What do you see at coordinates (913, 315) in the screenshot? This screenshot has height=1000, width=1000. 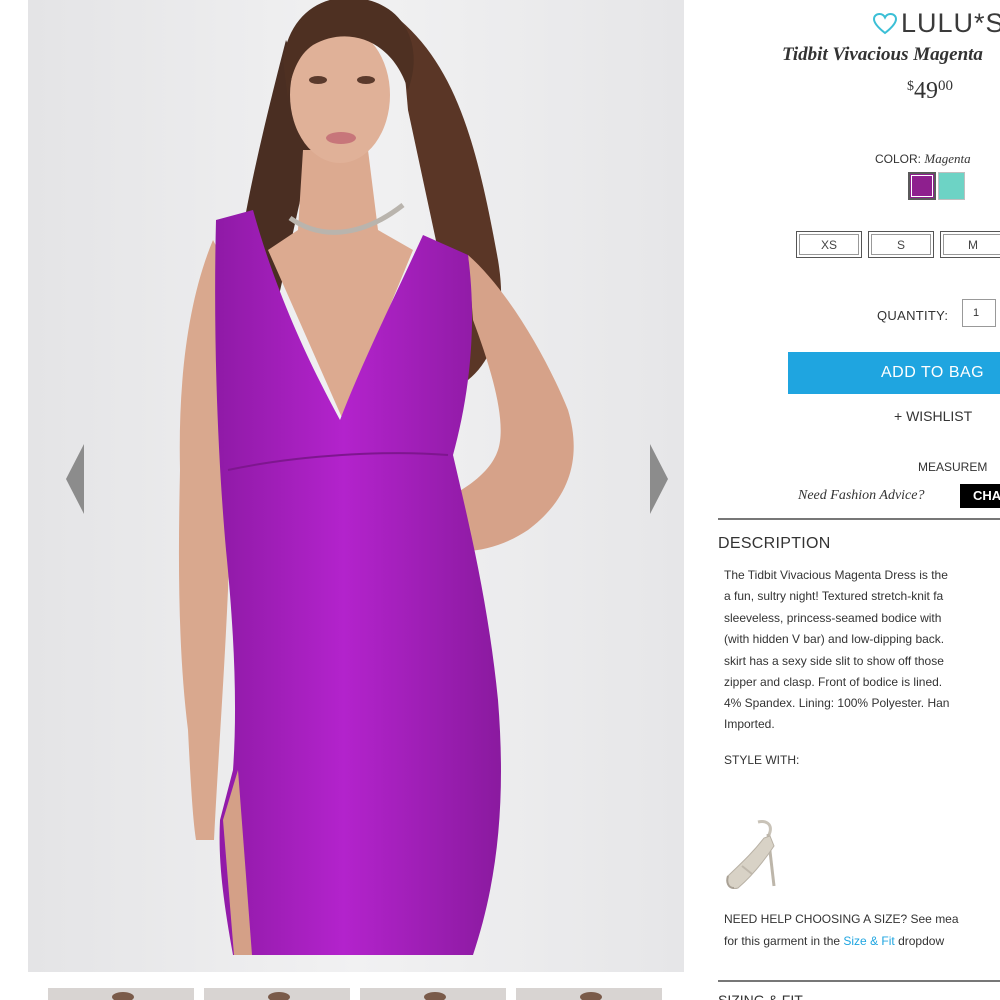 I see `quantity-label: QUANTITY:` at bounding box center [913, 315].